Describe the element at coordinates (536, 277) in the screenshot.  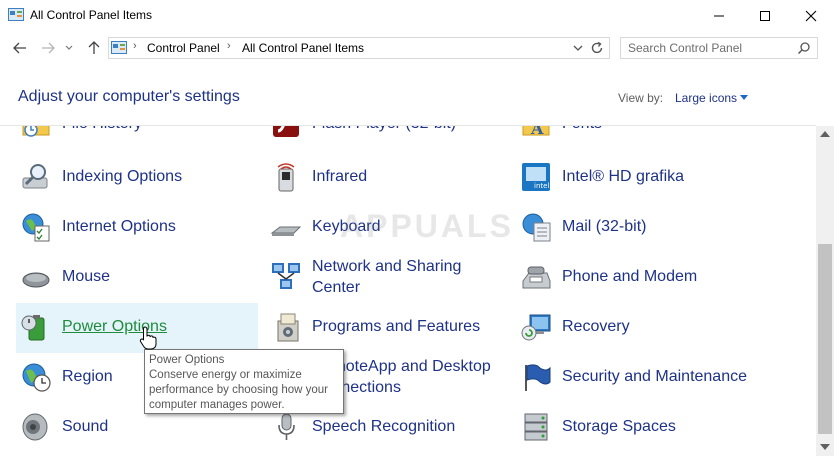
I see `phone-modem-icon` at that location.